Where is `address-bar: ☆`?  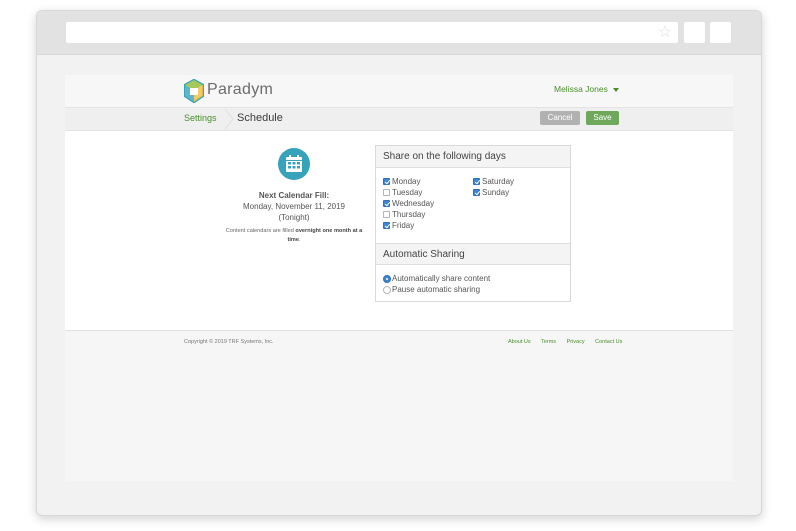
address-bar: ☆ is located at coordinates (372, 32).